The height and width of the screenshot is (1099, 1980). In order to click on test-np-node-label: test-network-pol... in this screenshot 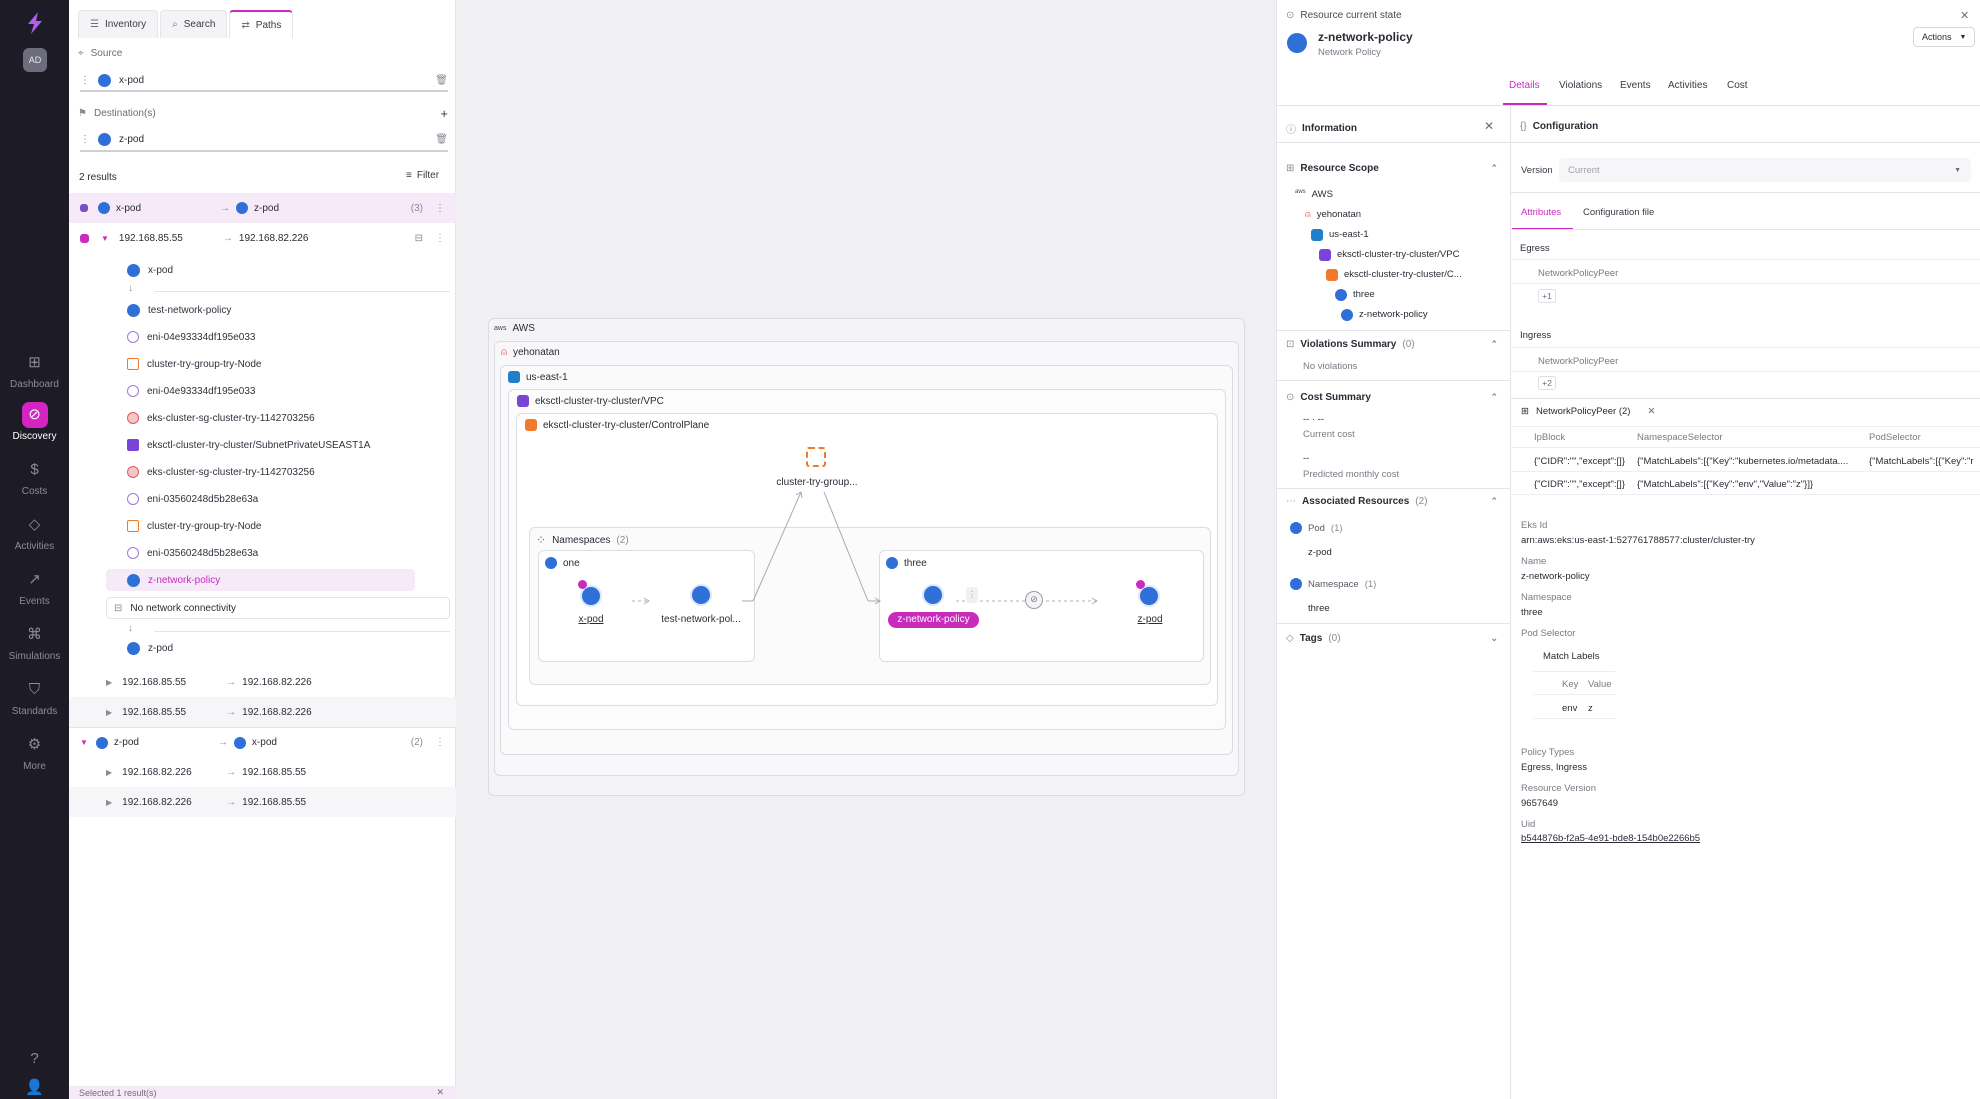, I will do `click(701, 619)`.